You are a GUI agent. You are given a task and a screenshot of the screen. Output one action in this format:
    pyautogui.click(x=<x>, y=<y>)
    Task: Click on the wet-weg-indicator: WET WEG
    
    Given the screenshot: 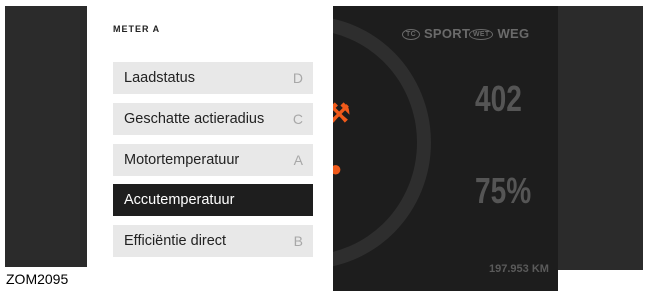 What is the action you would take?
    pyautogui.click(x=499, y=33)
    